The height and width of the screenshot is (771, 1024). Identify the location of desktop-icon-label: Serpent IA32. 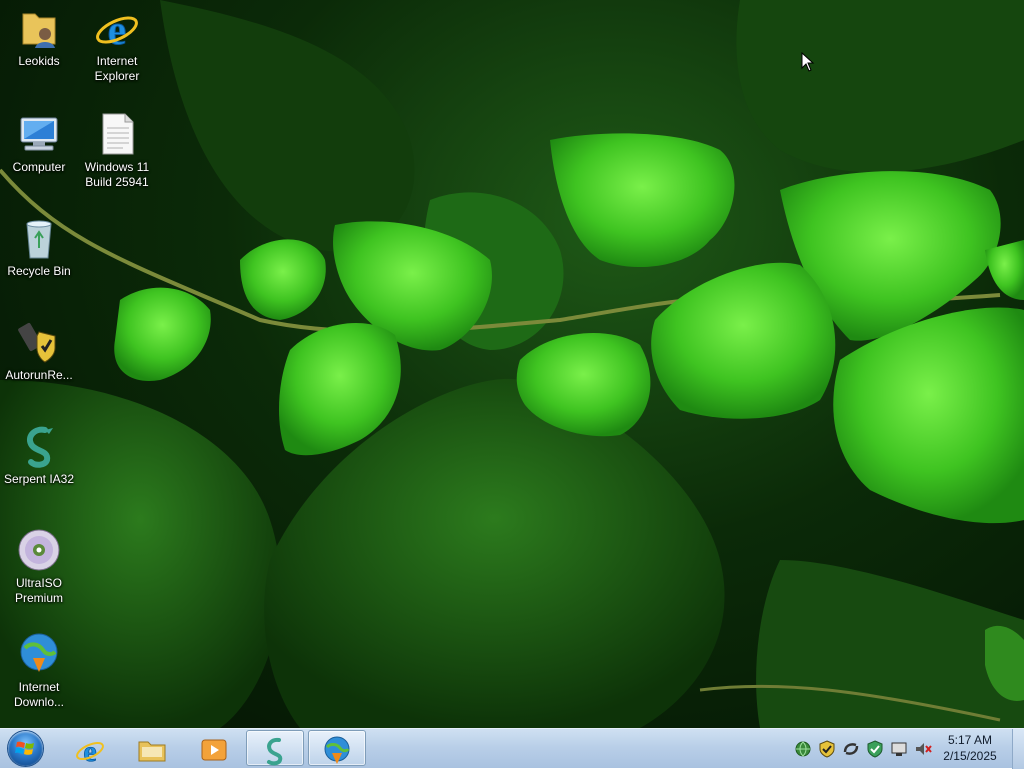
(39, 479).